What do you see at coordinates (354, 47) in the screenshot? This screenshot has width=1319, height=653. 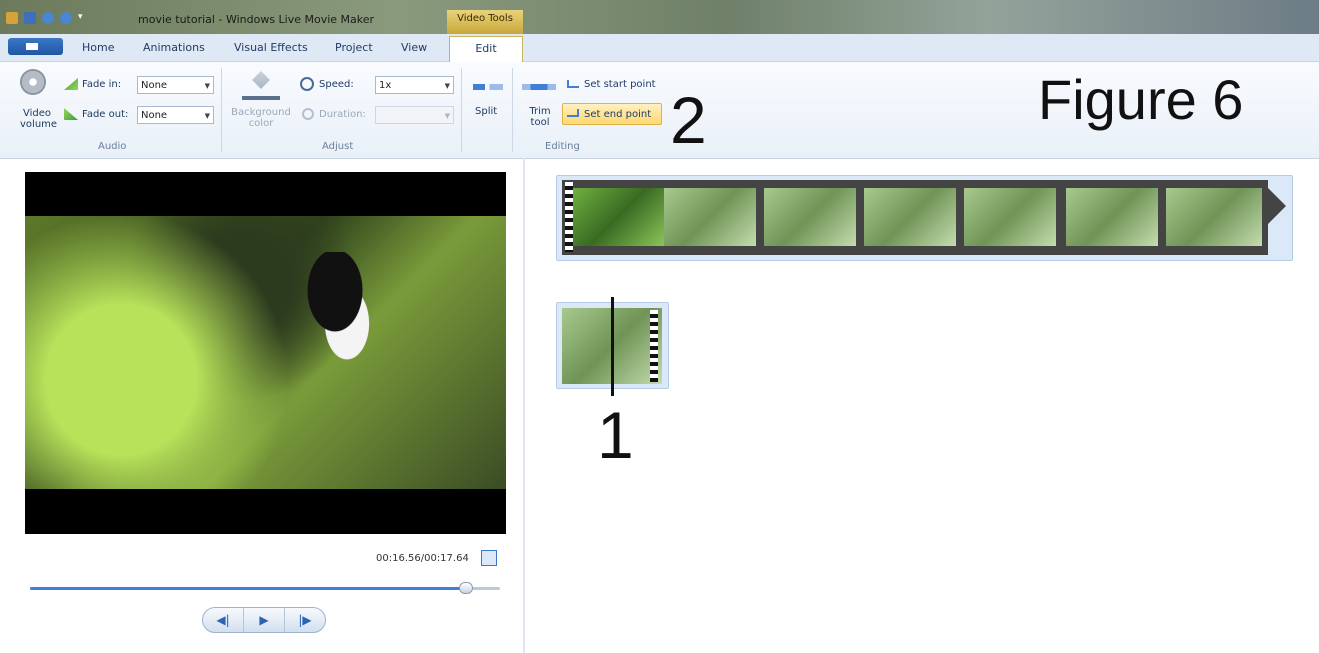 I see `tab-project: Project` at bounding box center [354, 47].